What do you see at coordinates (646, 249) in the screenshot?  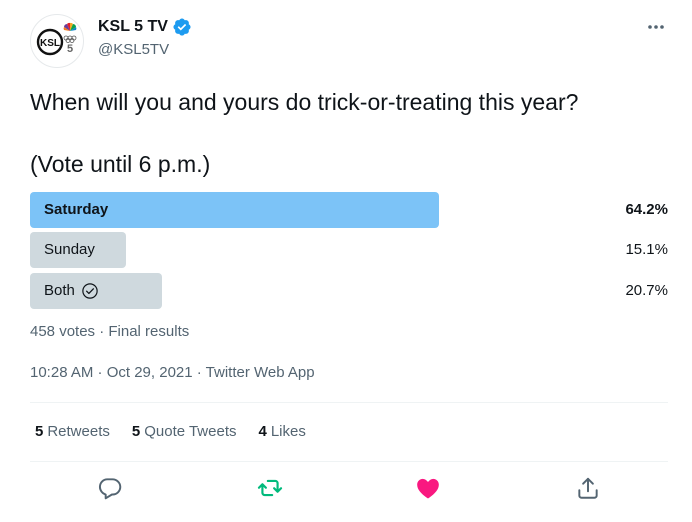 I see `poll-option-percent: 15.1%` at bounding box center [646, 249].